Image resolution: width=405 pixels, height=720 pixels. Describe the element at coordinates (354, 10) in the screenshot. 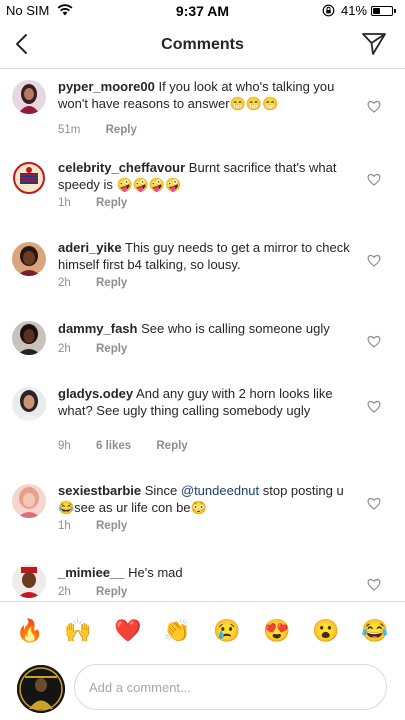

I see `battery-percent: 41%` at that location.